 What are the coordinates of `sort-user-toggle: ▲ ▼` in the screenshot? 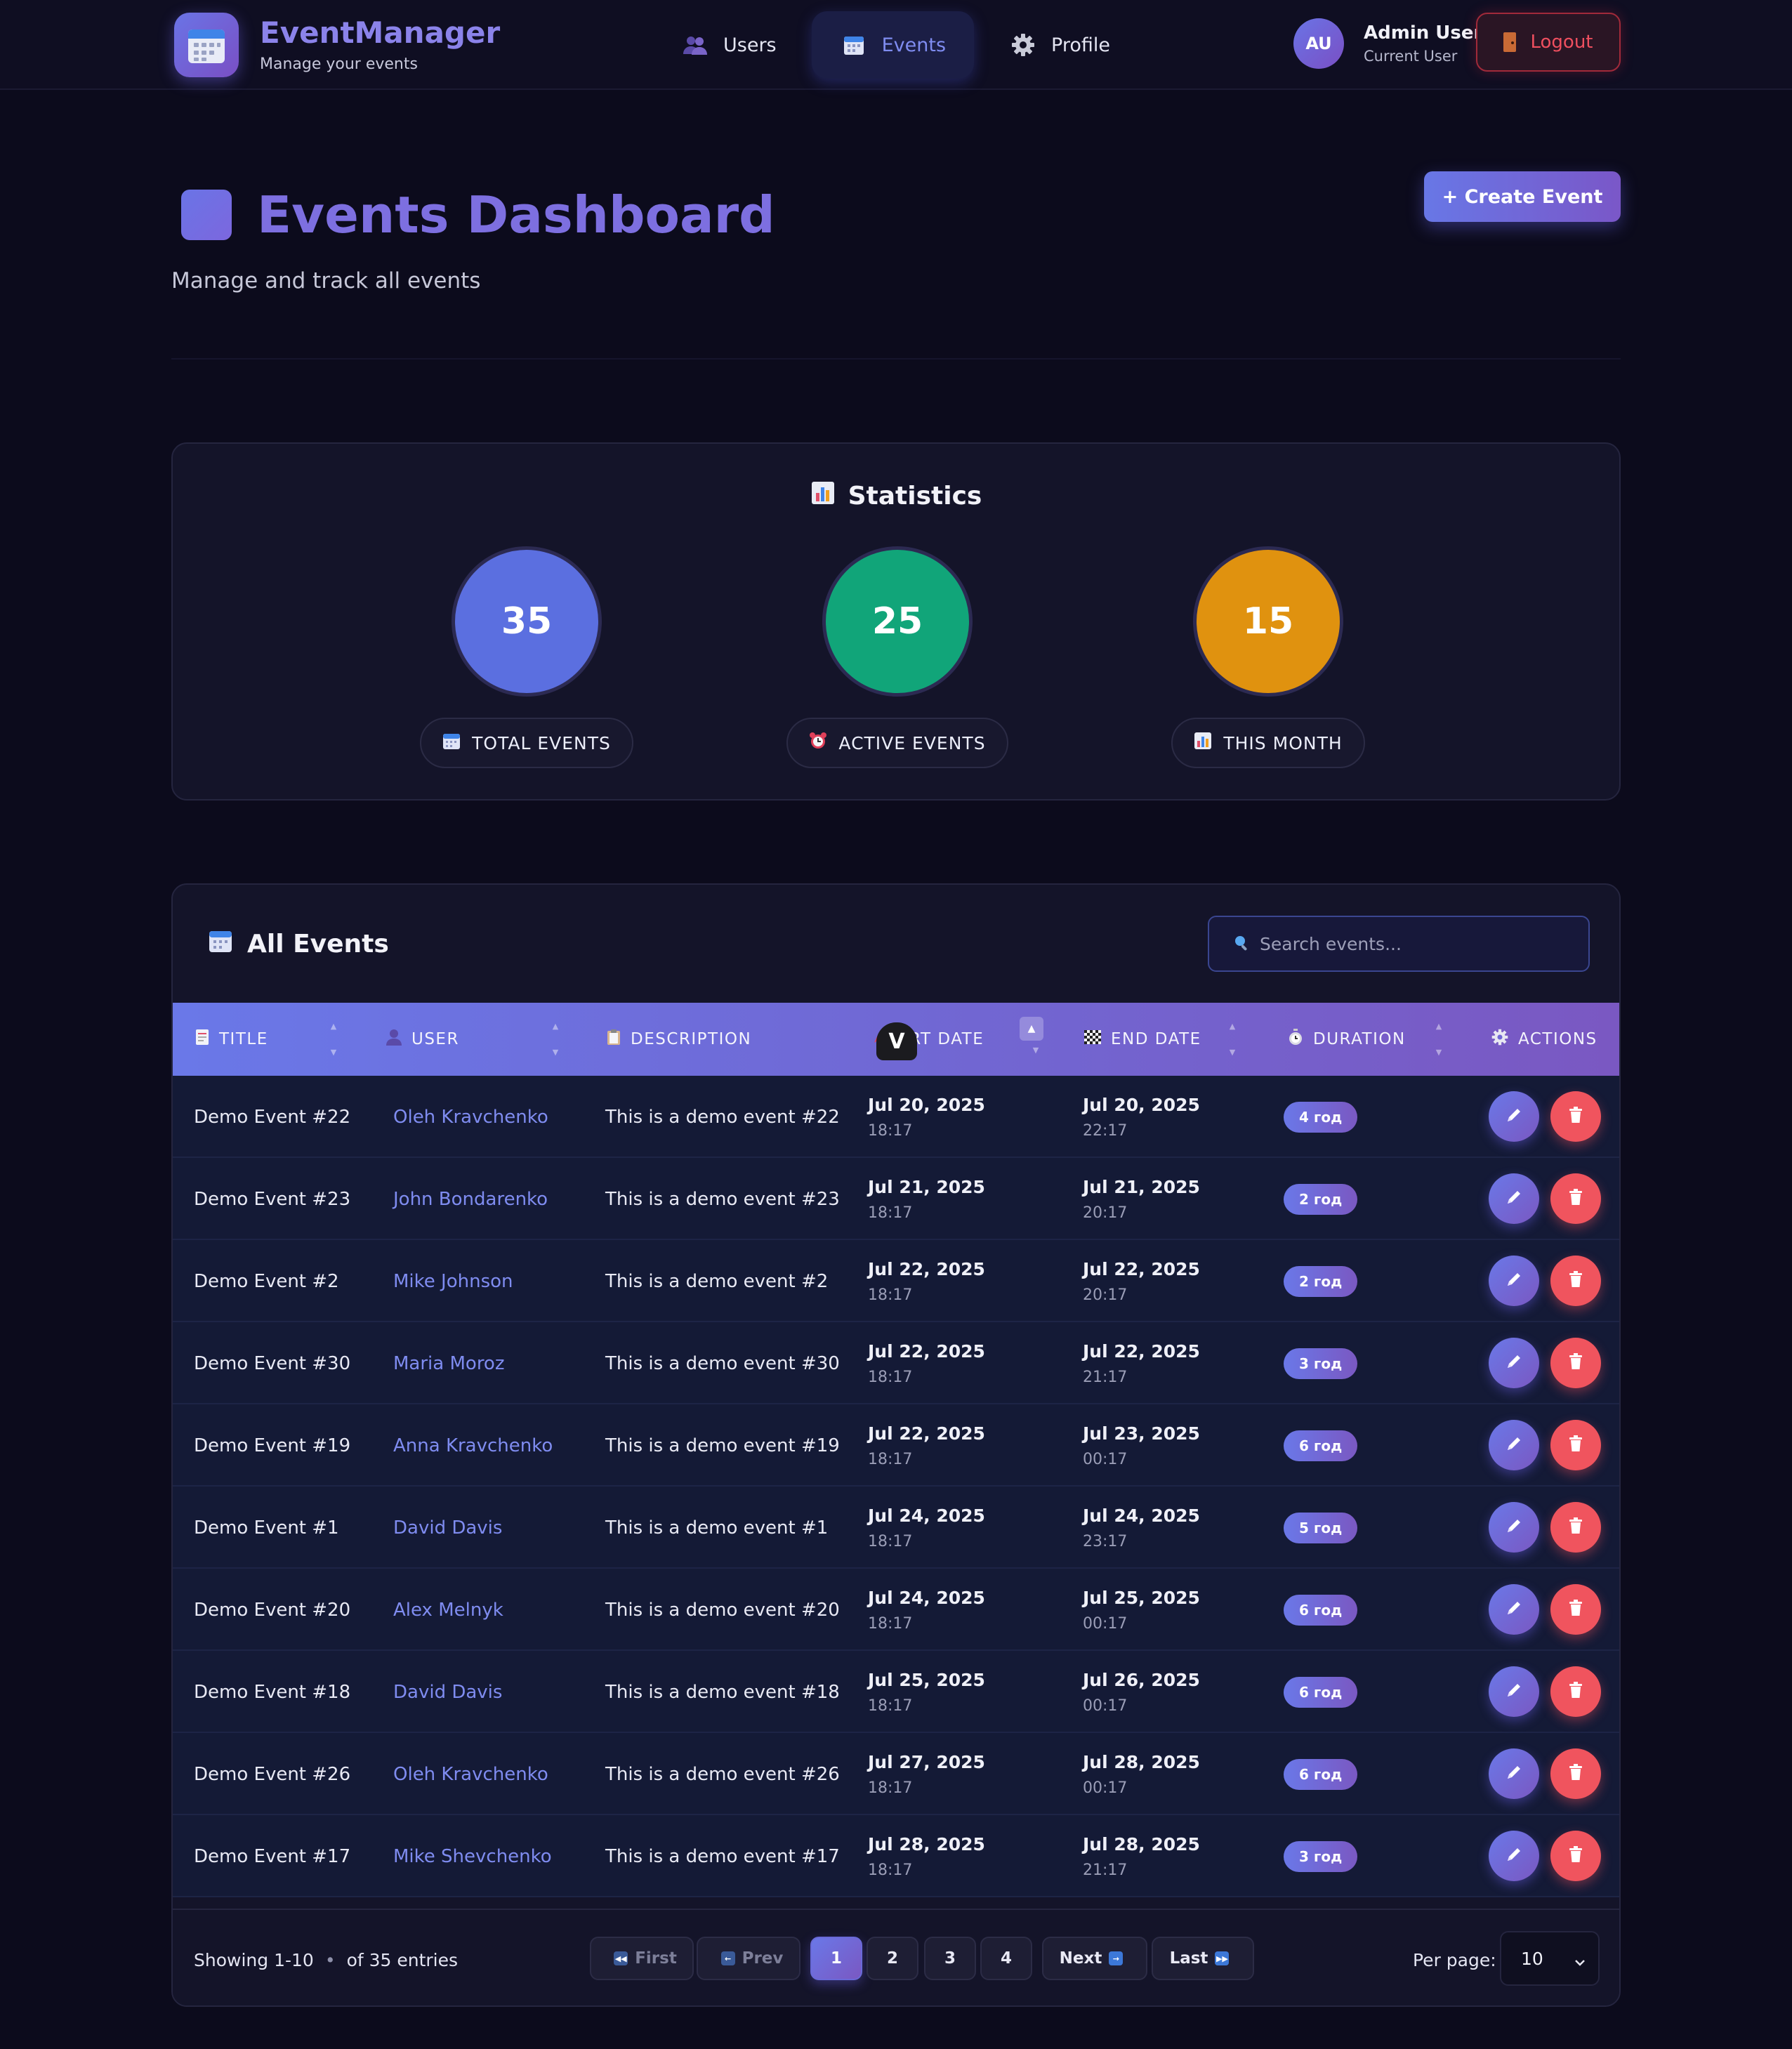 It's located at (555, 1039).